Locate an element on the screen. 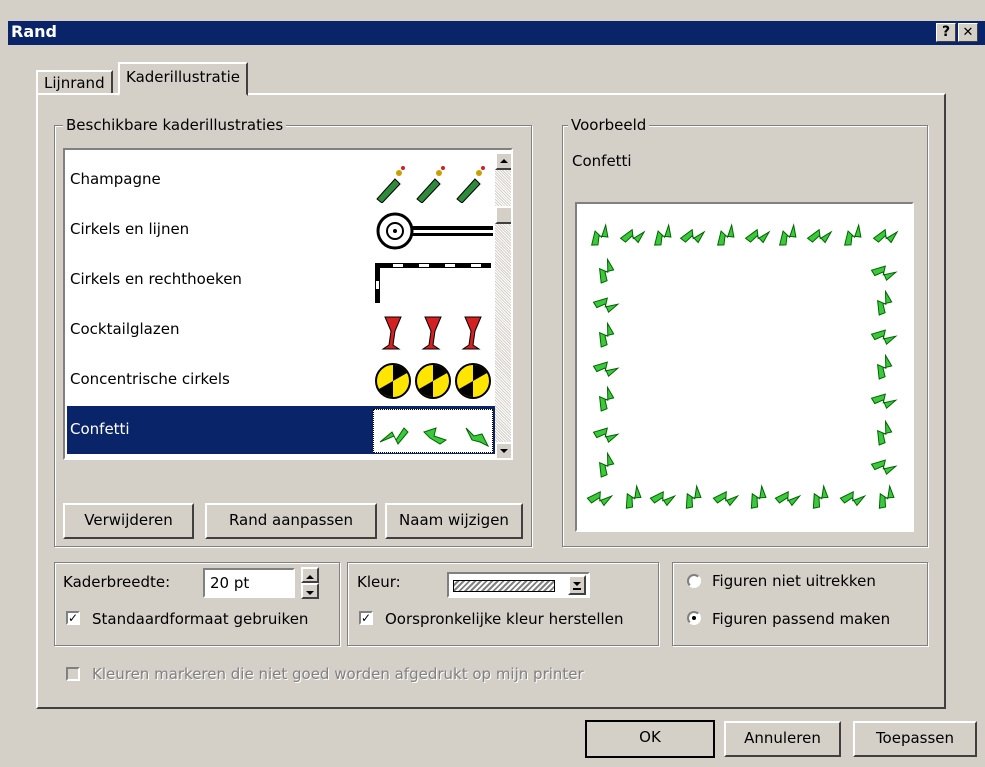 This screenshot has width=985, height=767. preview-box is located at coordinates (744, 367).